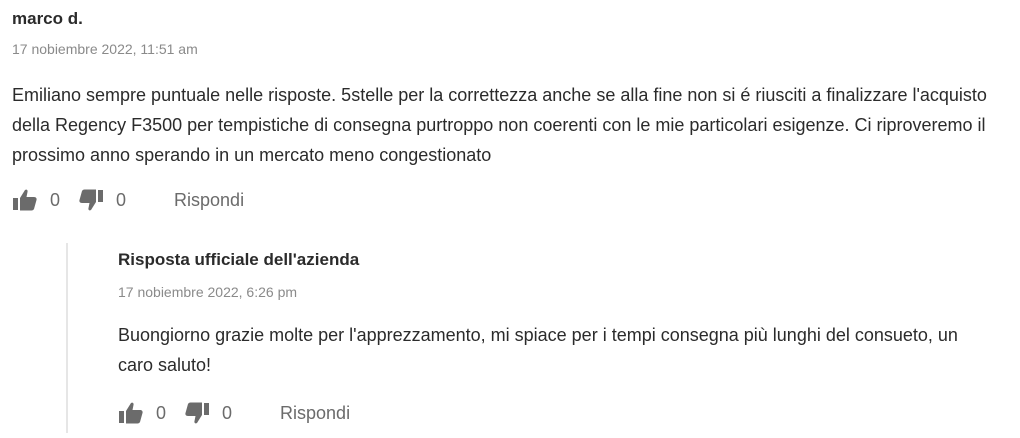 The image size is (1020, 438). What do you see at coordinates (128, 200) in the screenshot?
I see `review-actions: 0 0 Rispondi` at bounding box center [128, 200].